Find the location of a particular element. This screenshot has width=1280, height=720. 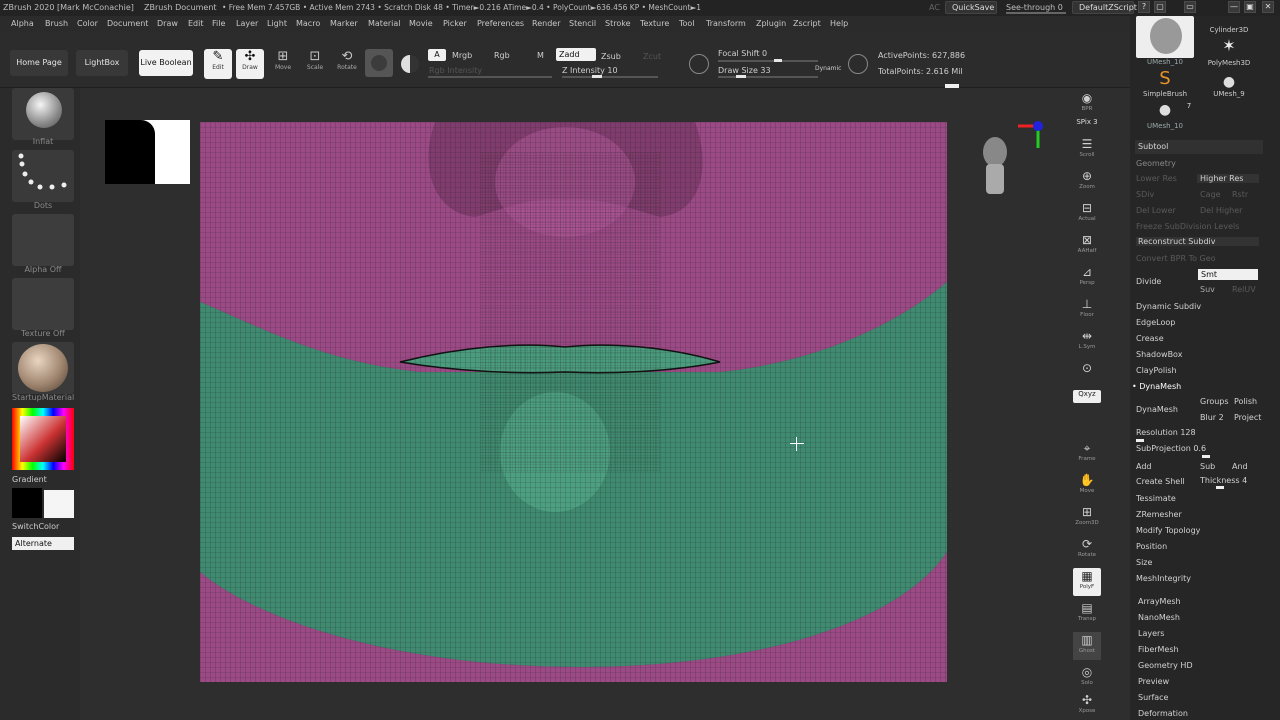

menu-zplugin: Zplugin is located at coordinates (771, 23).